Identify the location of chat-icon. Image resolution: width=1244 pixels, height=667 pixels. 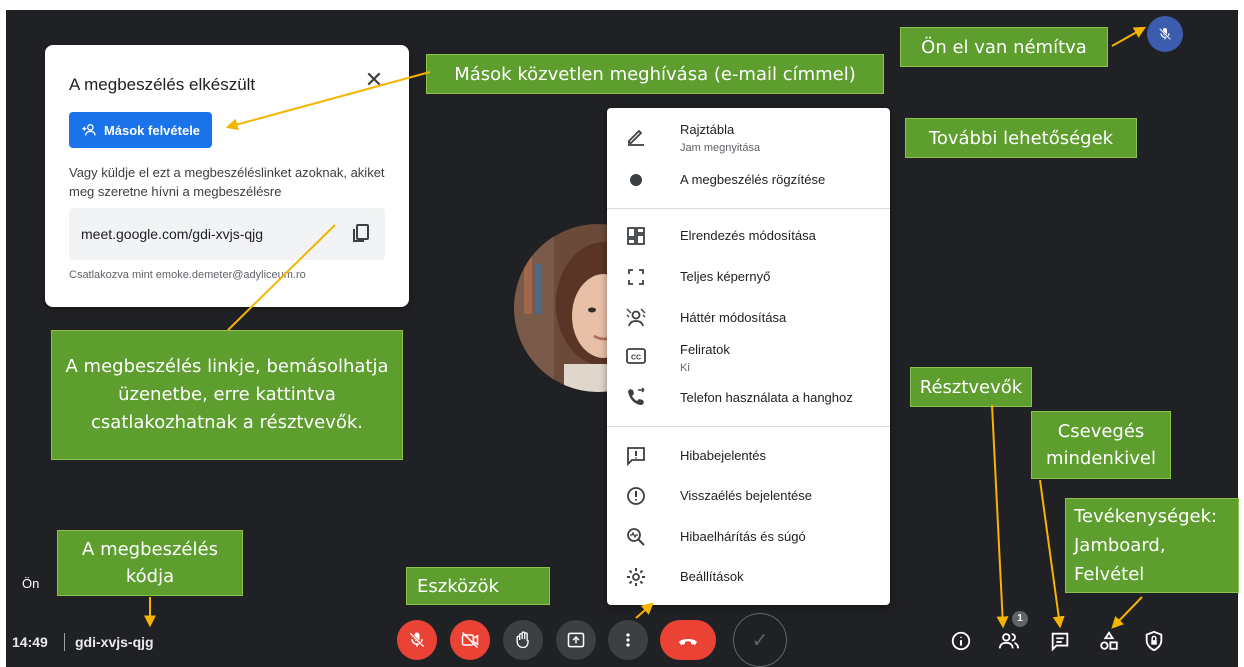
(1060, 642).